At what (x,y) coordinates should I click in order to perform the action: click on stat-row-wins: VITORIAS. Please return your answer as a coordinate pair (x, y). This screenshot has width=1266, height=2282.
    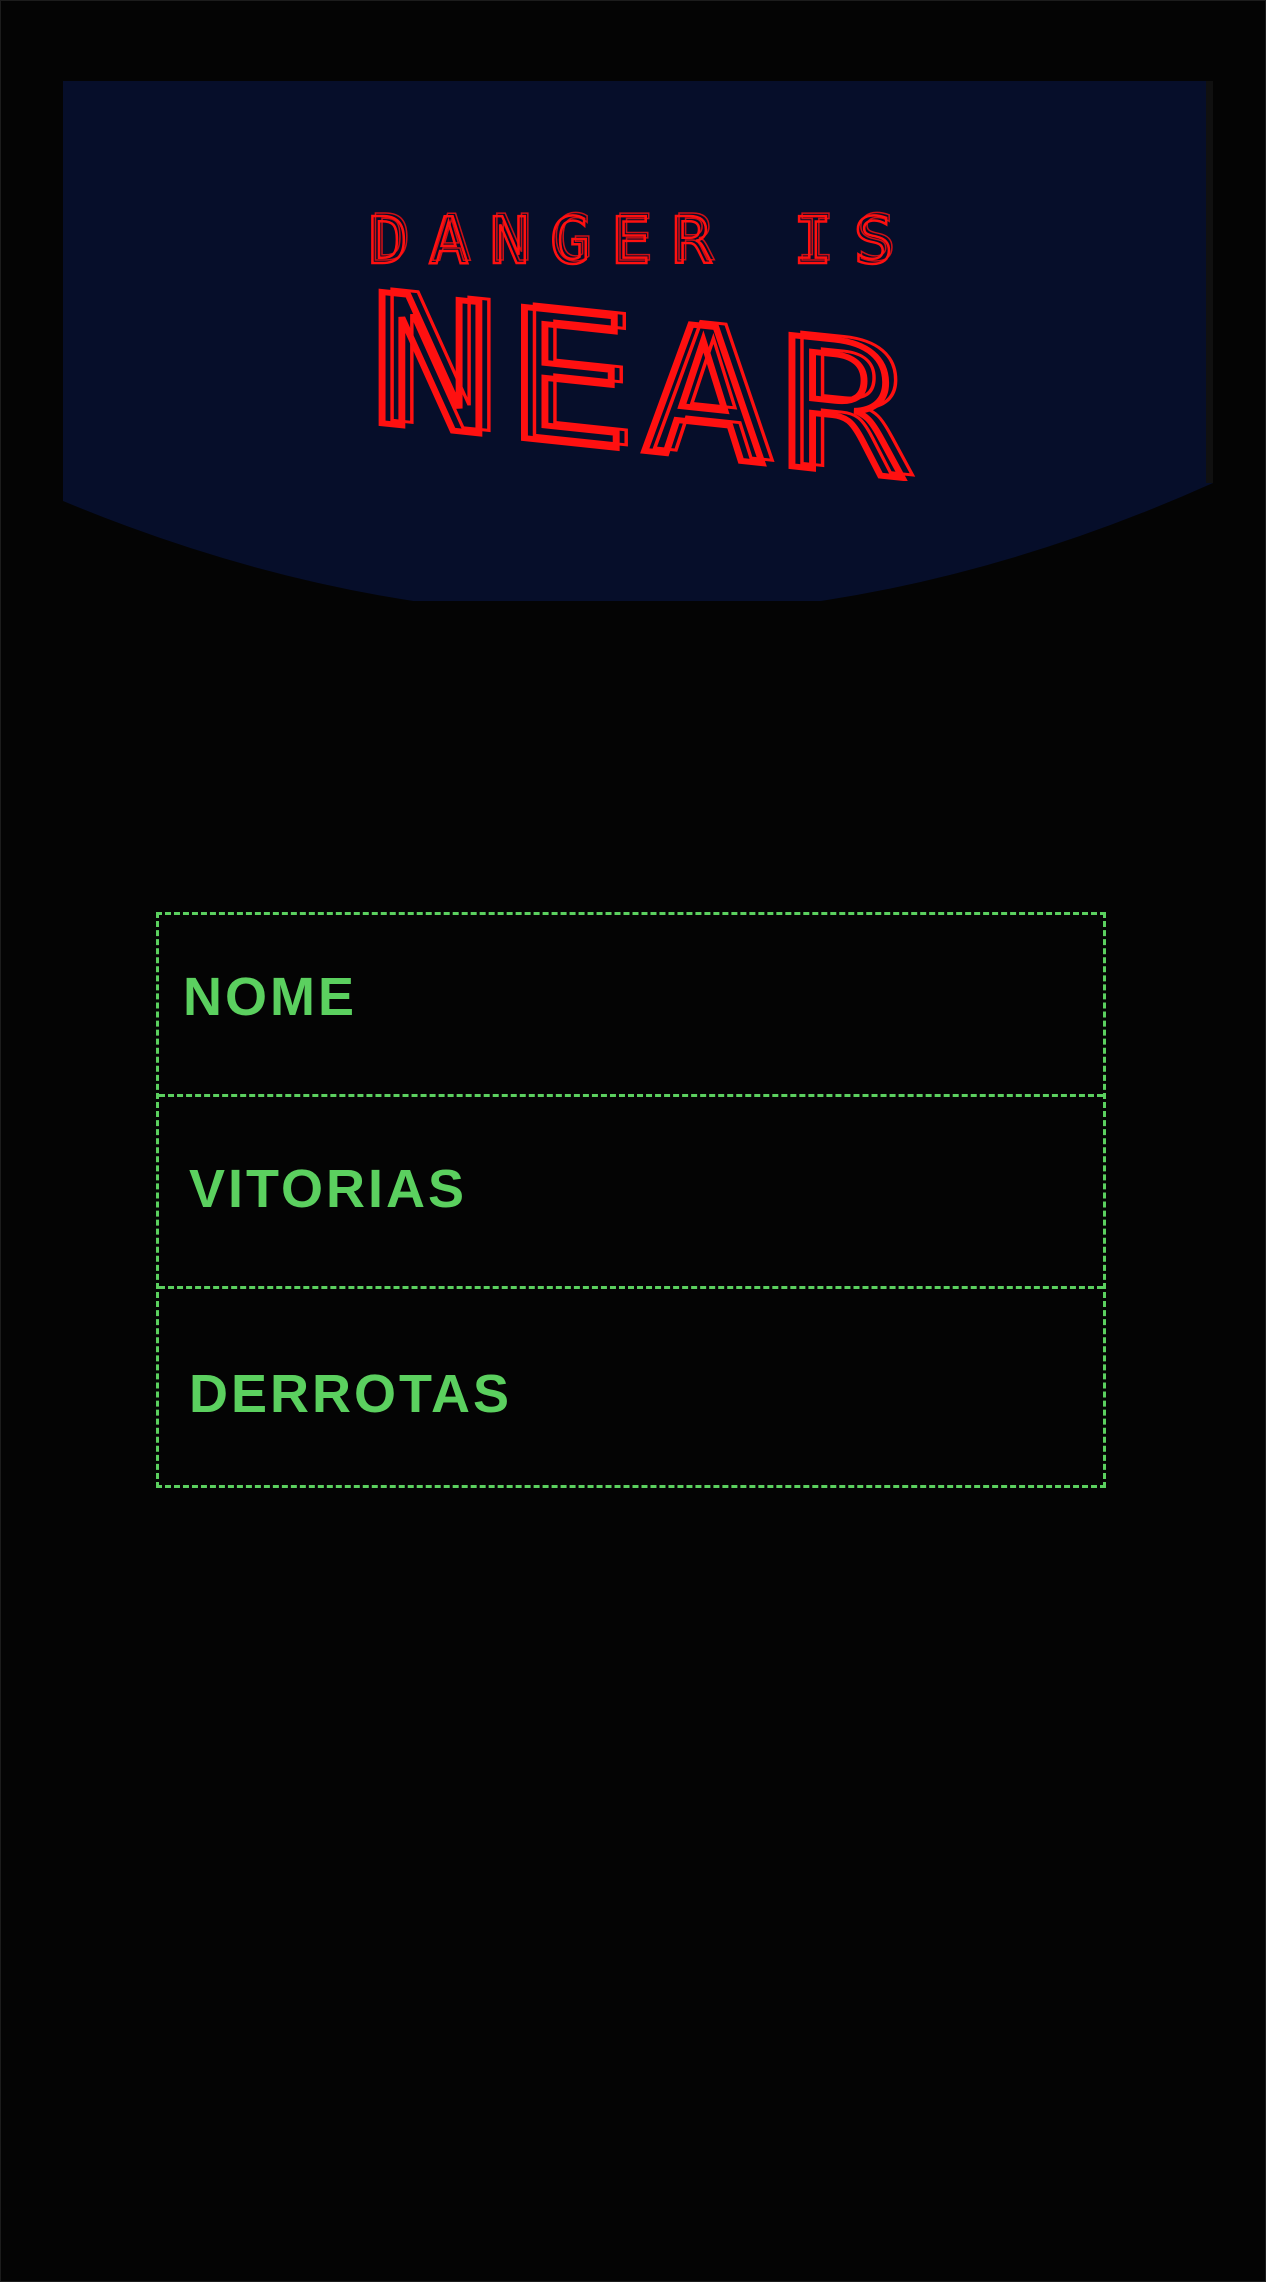
    Looking at the image, I should click on (631, 1193).